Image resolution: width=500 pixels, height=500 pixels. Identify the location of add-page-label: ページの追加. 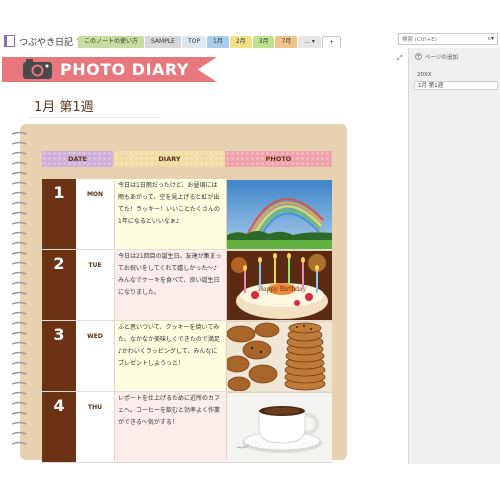
(441, 57).